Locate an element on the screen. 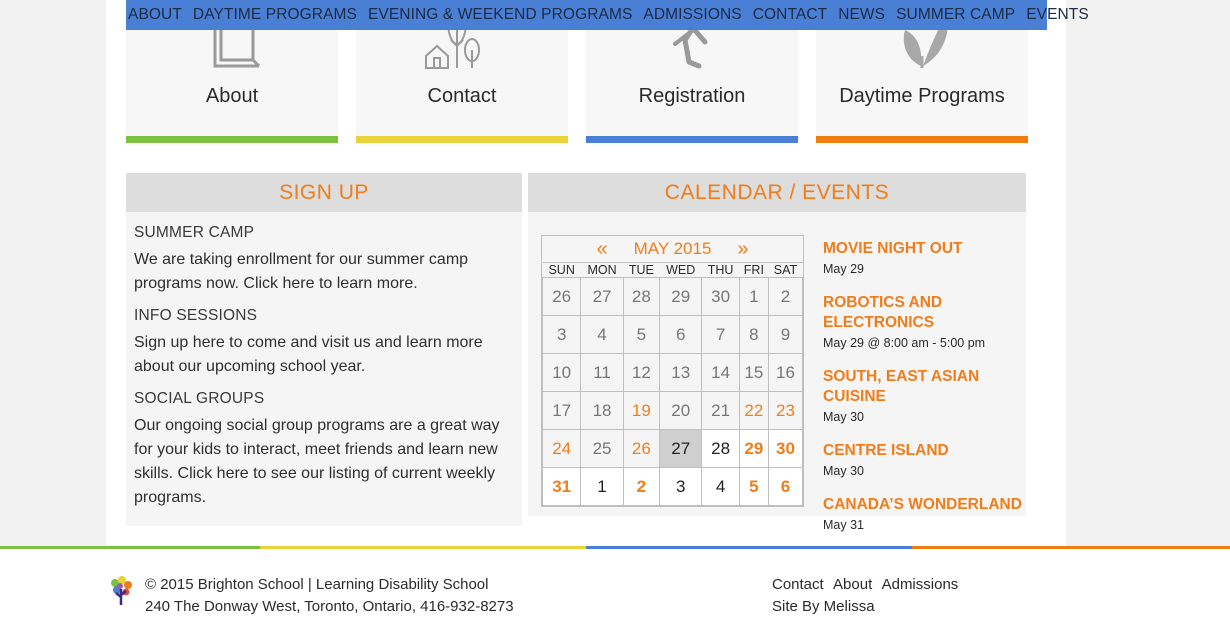 The height and width of the screenshot is (638, 1230). event-date: May 29 @ 8:00 am - 5:00 pm is located at coordinates (904, 343).